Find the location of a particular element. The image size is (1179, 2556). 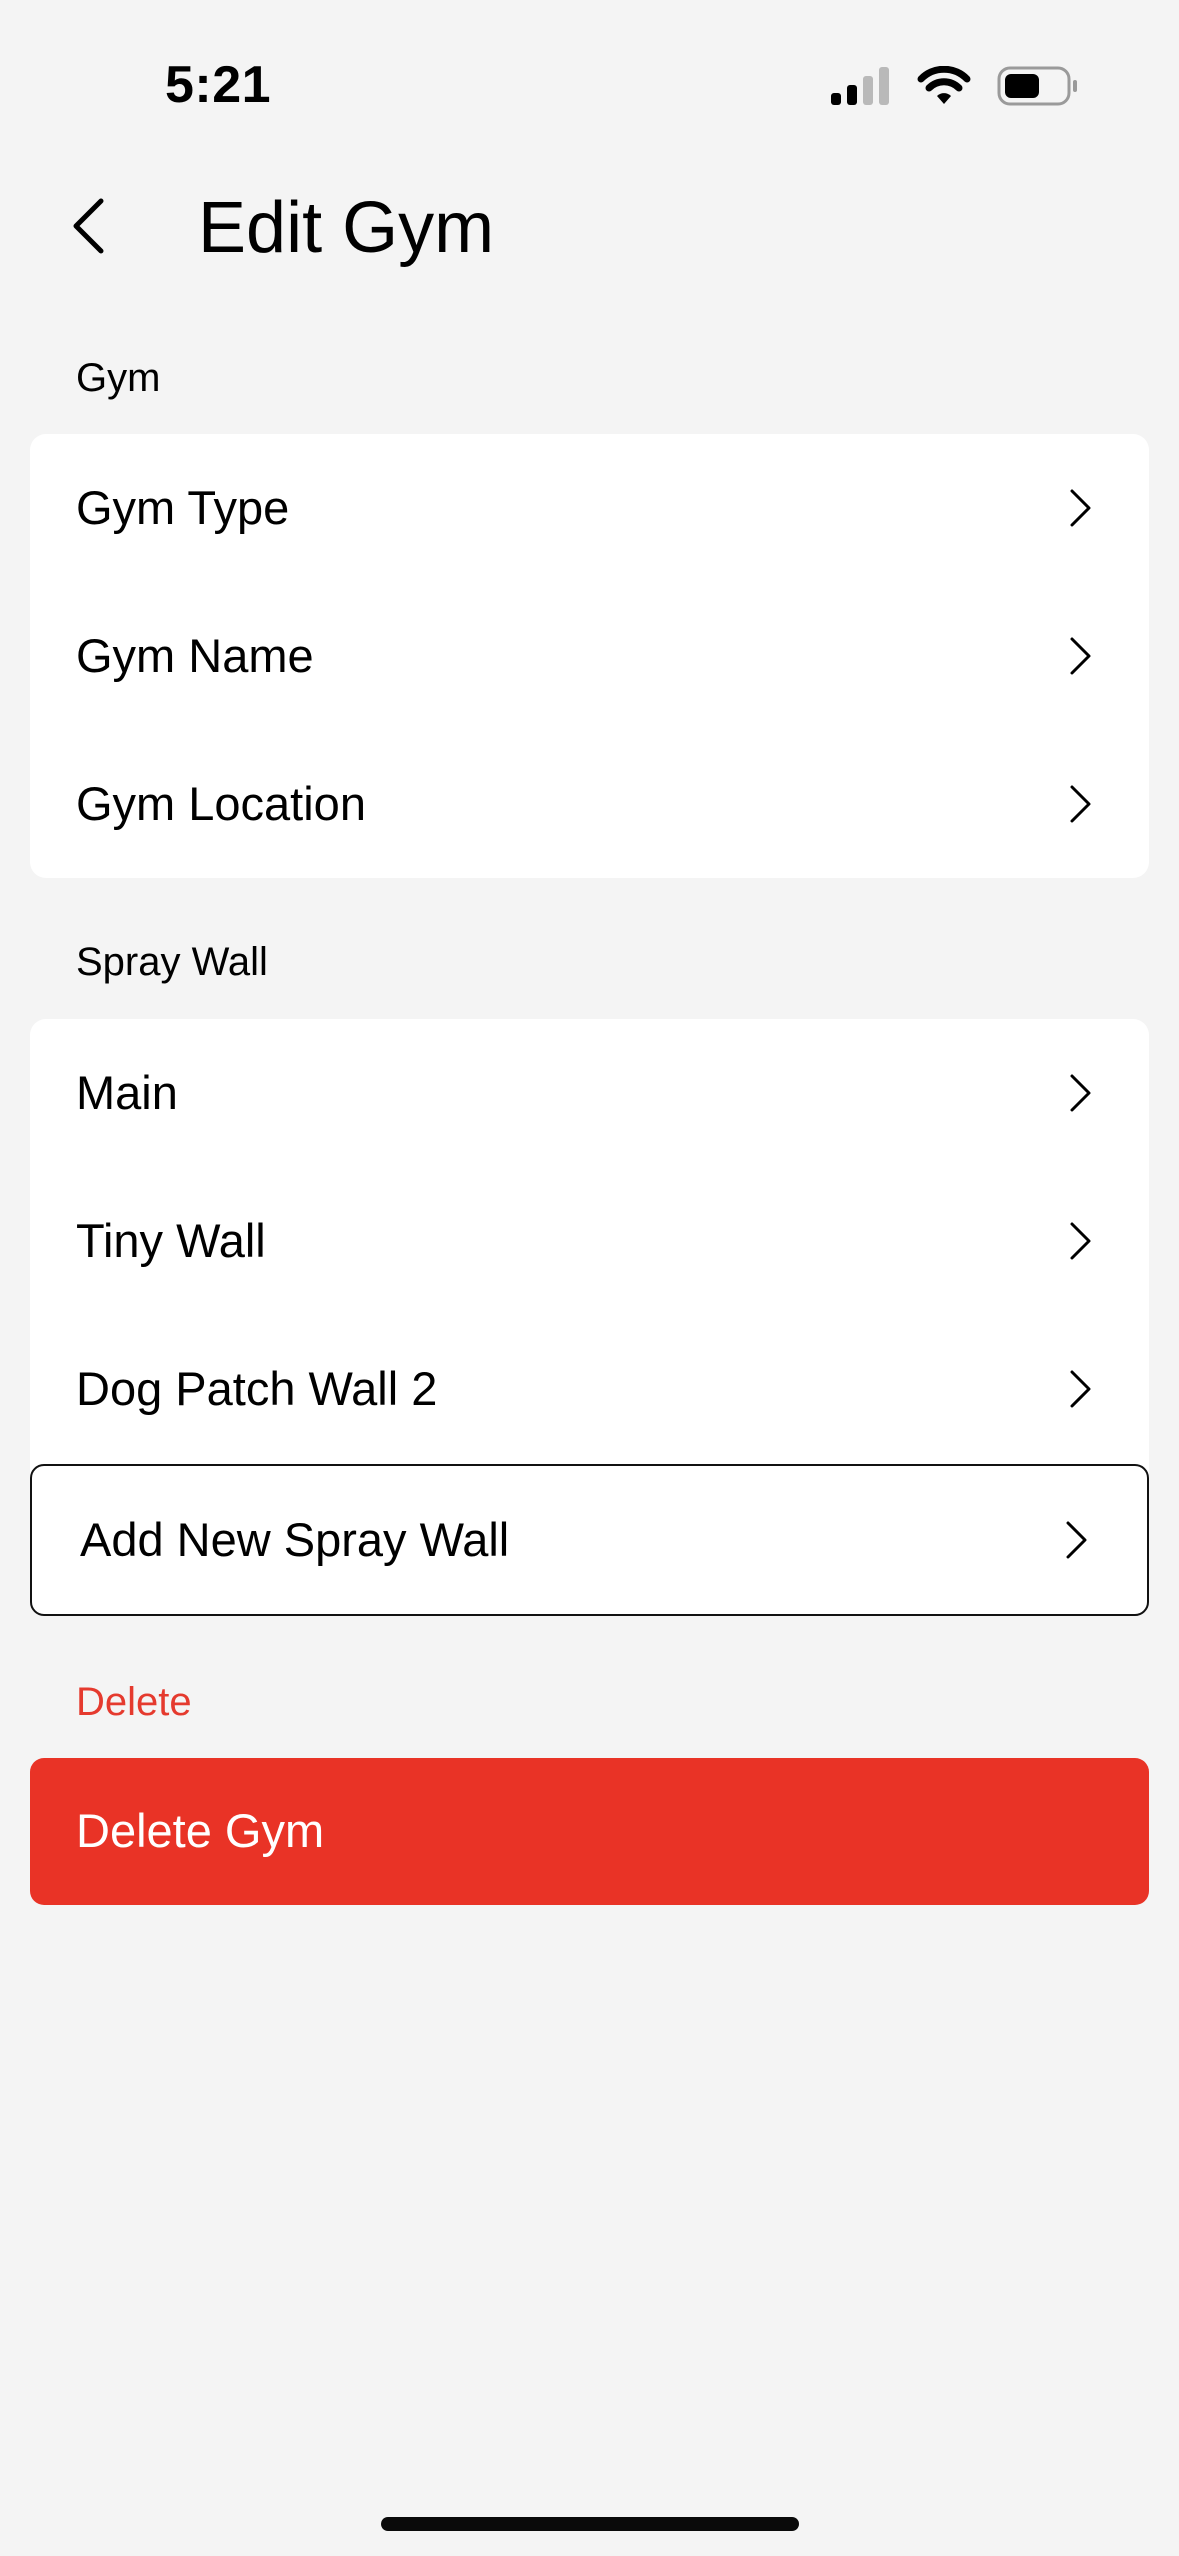

gym-name-row: Gym Name is located at coordinates (589, 656).